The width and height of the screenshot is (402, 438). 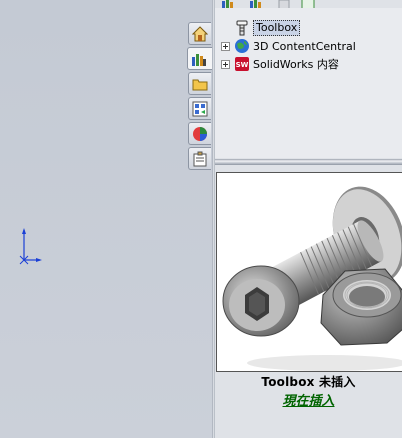 What do you see at coordinates (256, 4) in the screenshot?
I see `add-file-location-icon` at bounding box center [256, 4].